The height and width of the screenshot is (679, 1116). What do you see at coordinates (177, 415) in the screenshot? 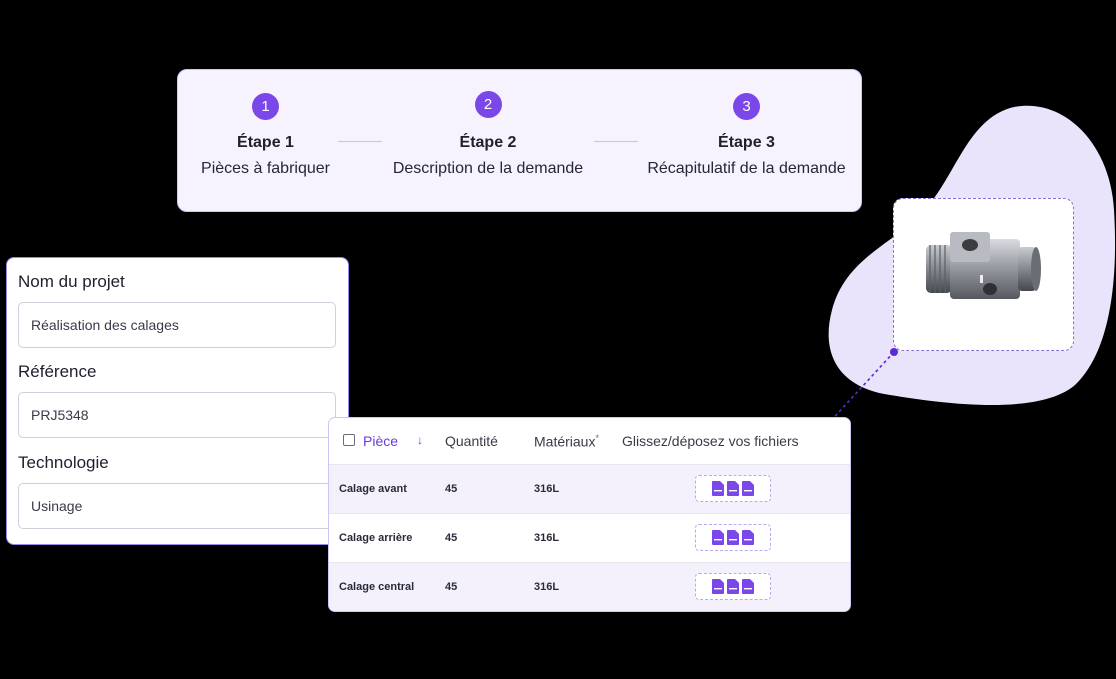
I see `reference-input` at bounding box center [177, 415].